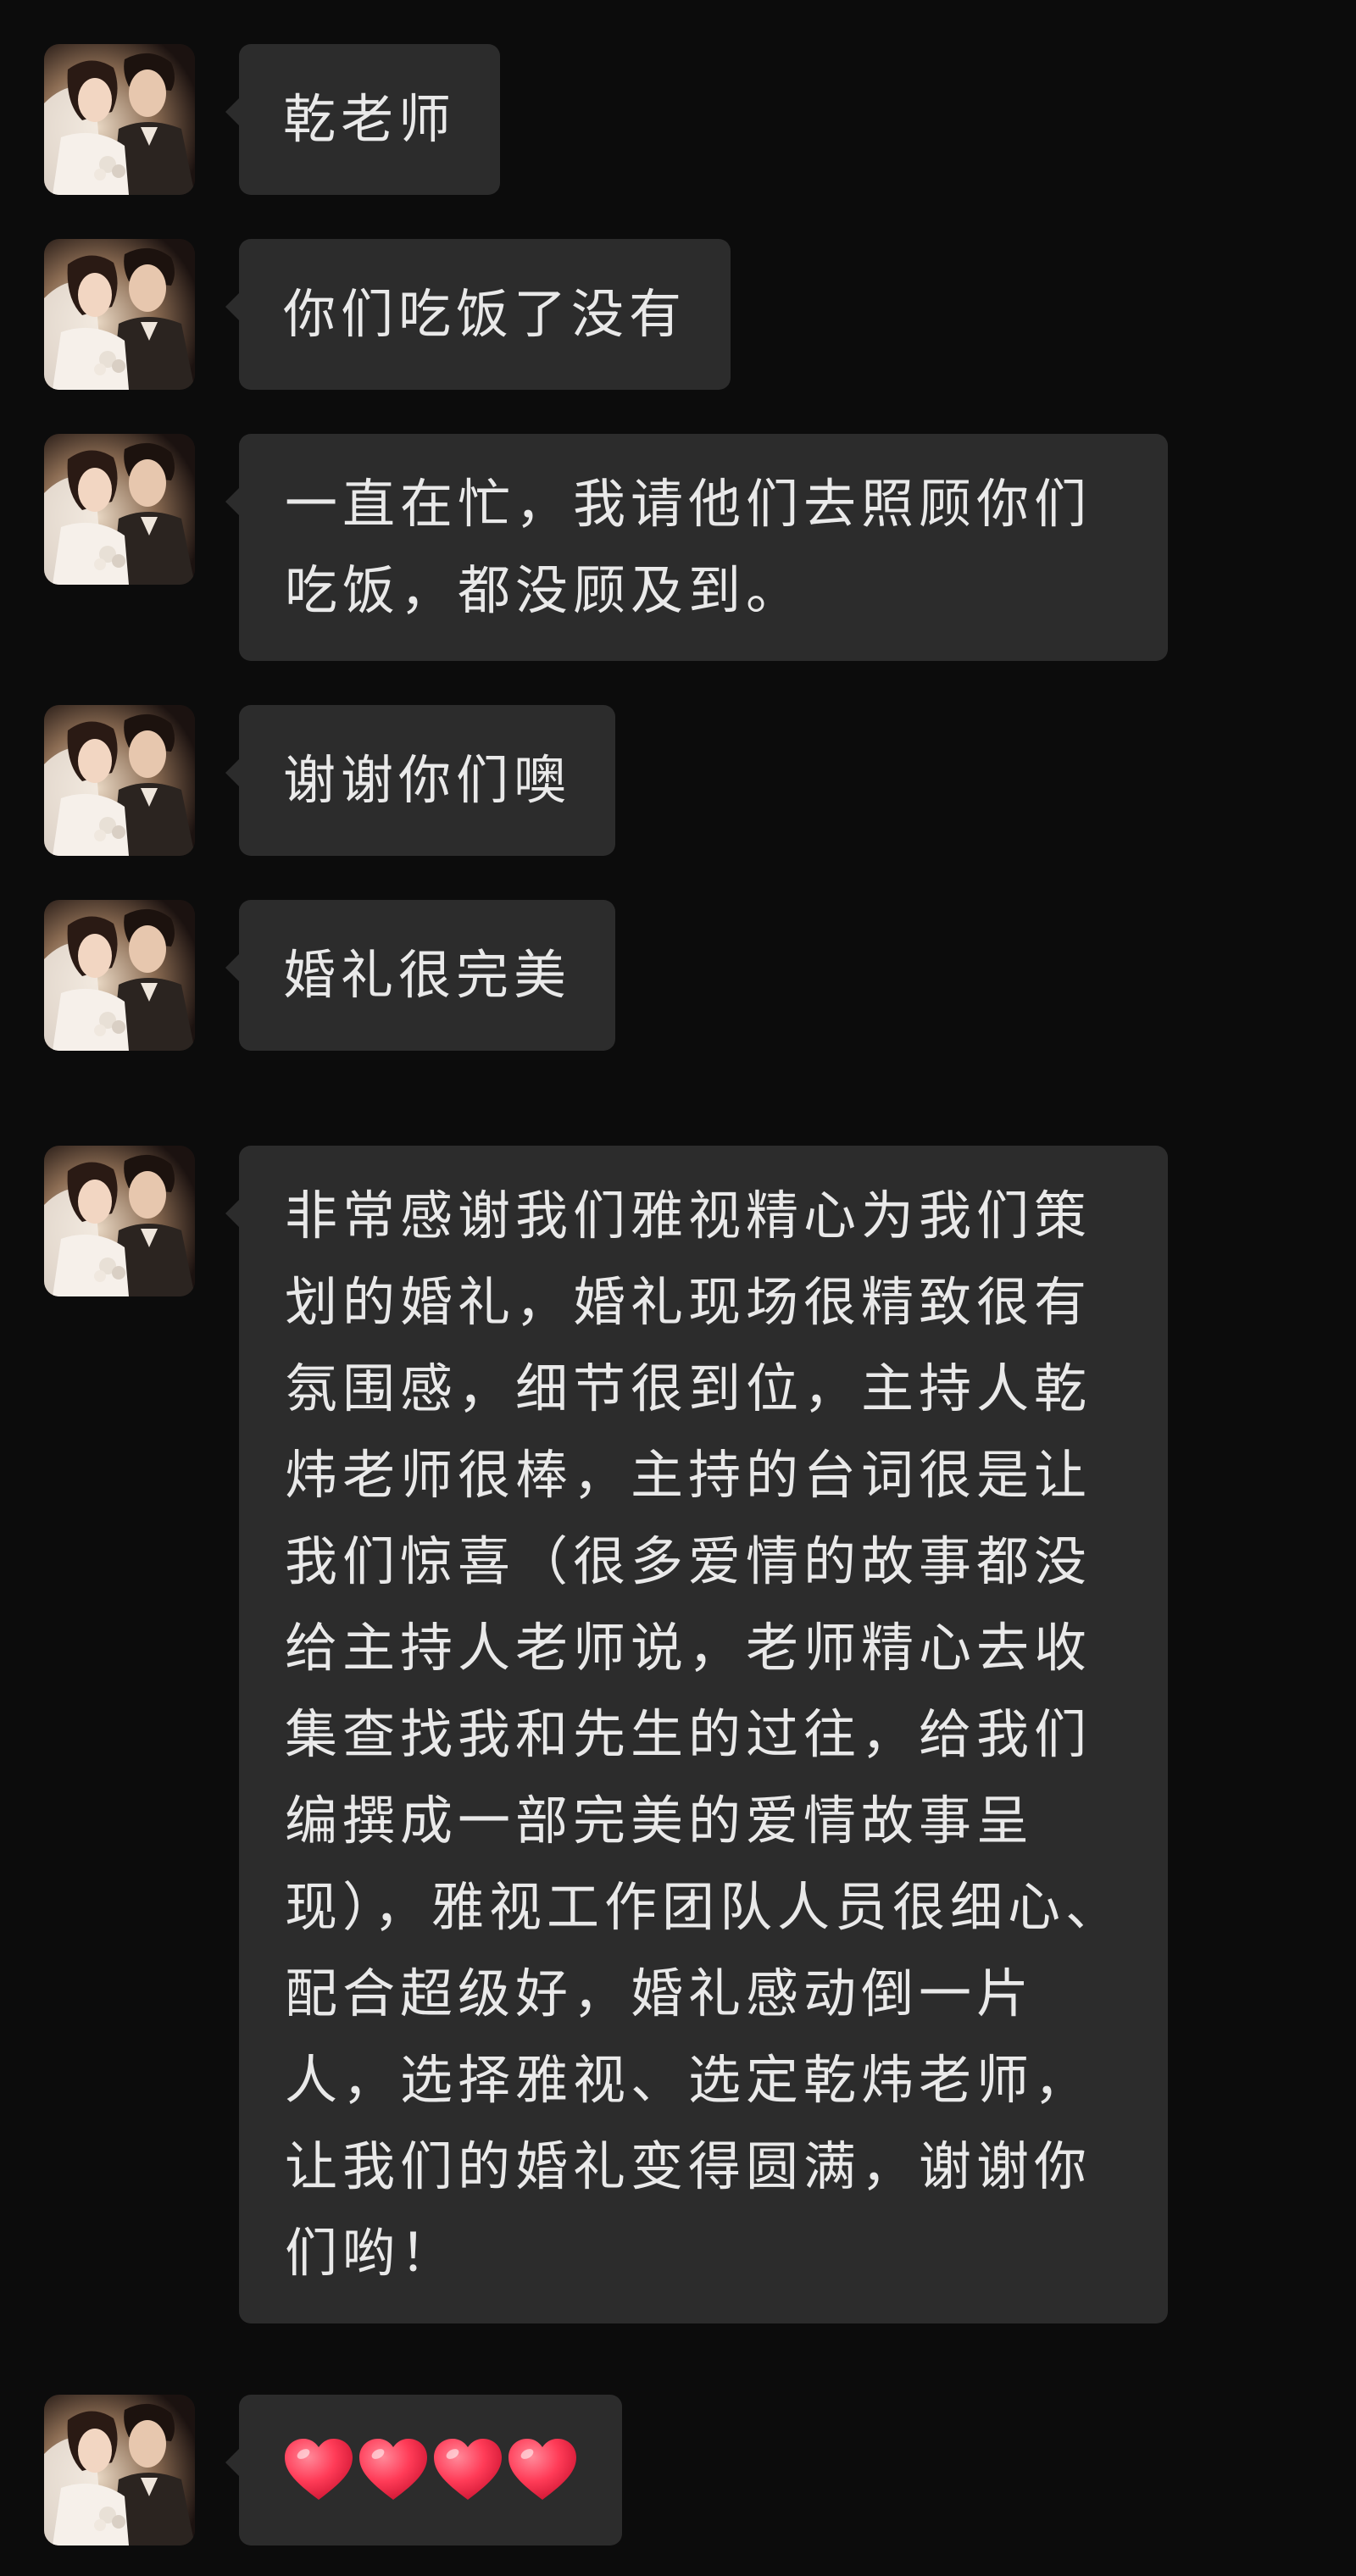 This screenshot has width=1356, height=2576. Describe the element at coordinates (420, 975) in the screenshot. I see `message-bubble: 婚礼很完美` at that location.